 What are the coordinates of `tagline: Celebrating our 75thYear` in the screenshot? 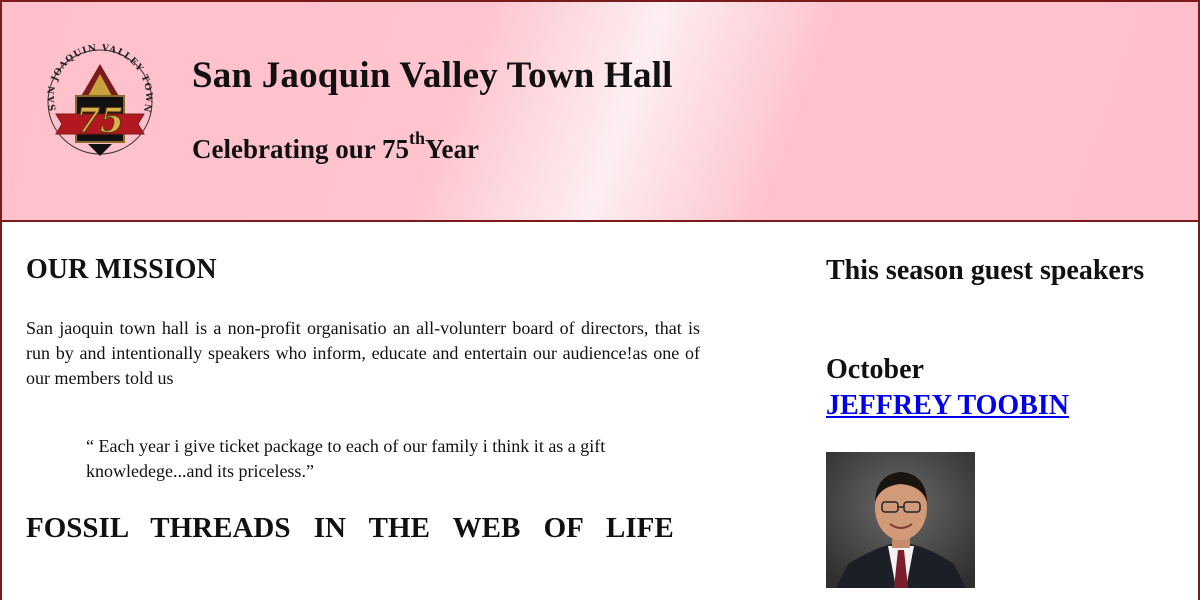 It's located at (335, 147).